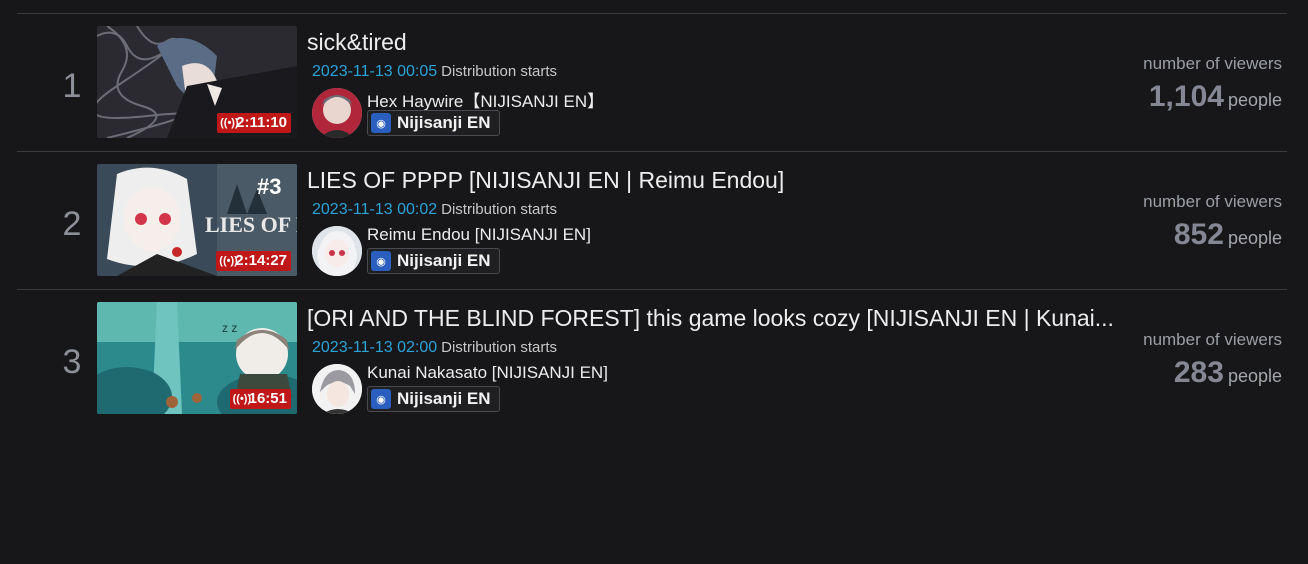  I want to click on live-duration-badge: ((•)) 2:14:27, so click(253, 261).